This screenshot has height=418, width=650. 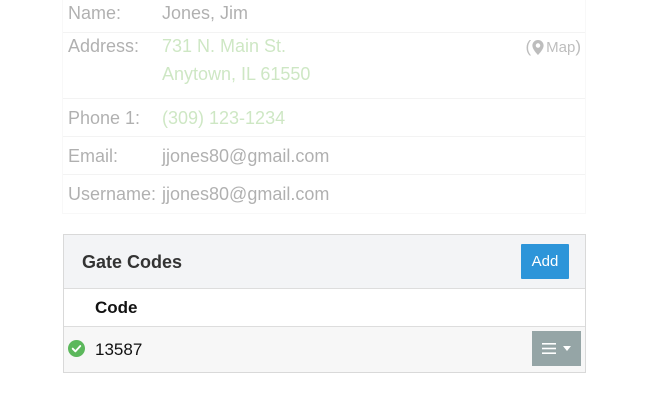 I want to click on address-line-2: Anytown, IL 61550, so click(x=236, y=74).